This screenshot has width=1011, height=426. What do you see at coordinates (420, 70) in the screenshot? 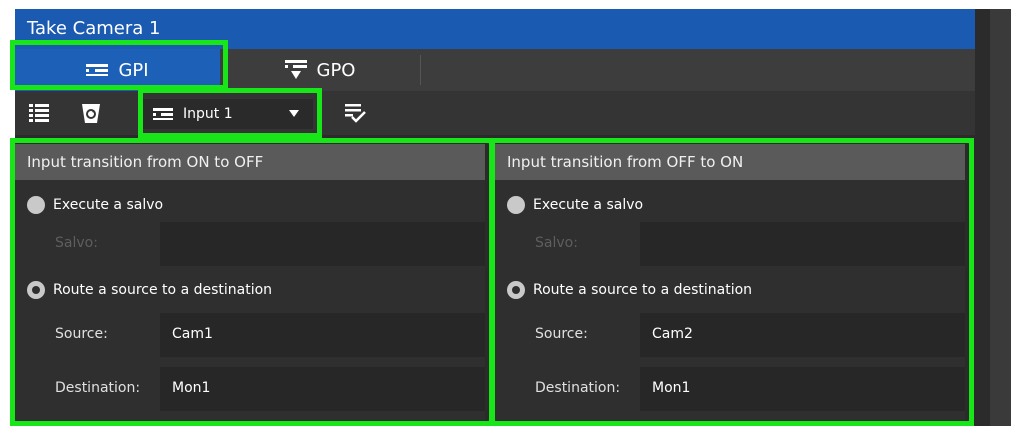
I see `tab-divider` at bounding box center [420, 70].